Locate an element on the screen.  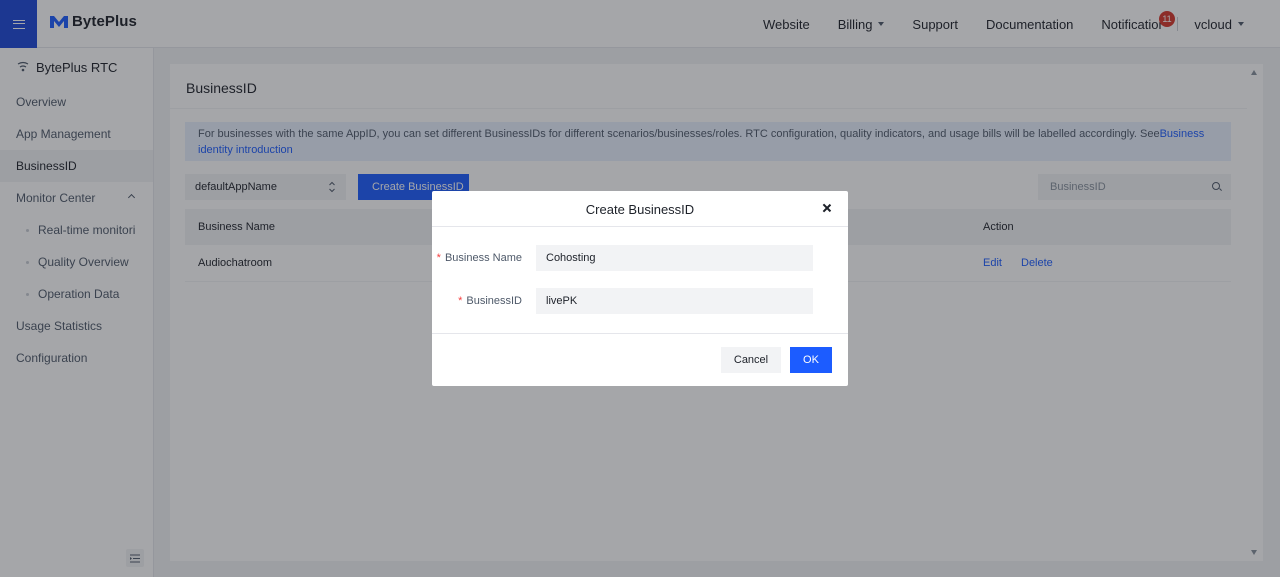
businessid-label-text: BusinessID is located at coordinates (494, 301).